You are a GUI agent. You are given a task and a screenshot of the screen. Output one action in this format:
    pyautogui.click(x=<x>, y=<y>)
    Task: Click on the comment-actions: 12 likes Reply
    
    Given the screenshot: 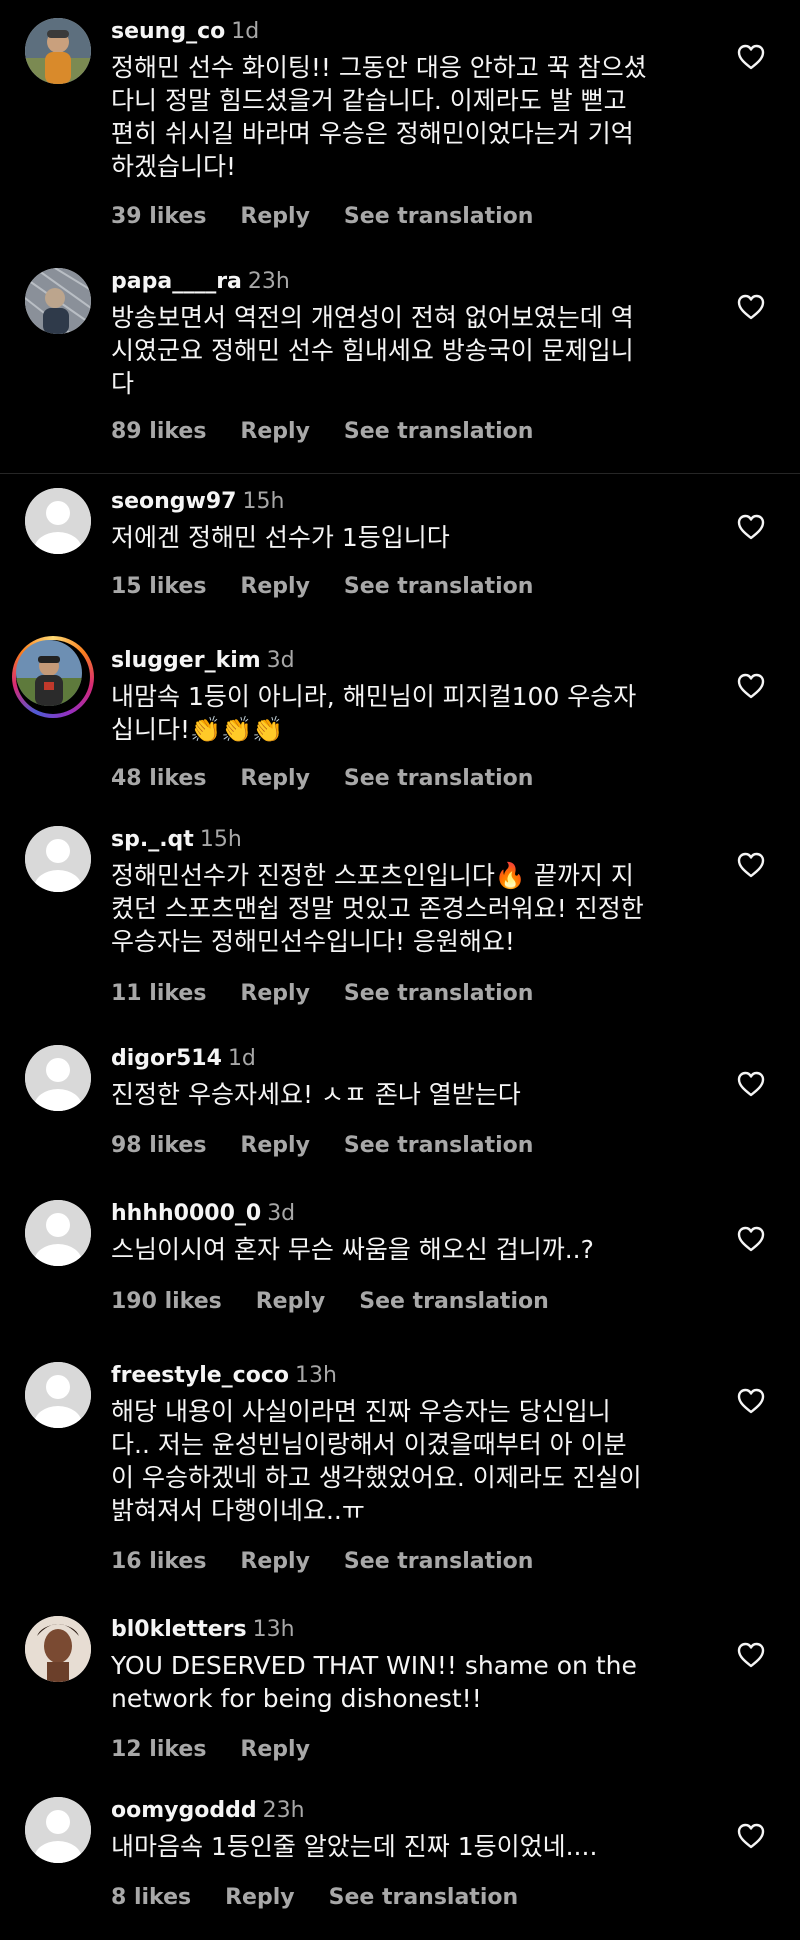 What is the action you would take?
    pyautogui.click(x=210, y=1750)
    